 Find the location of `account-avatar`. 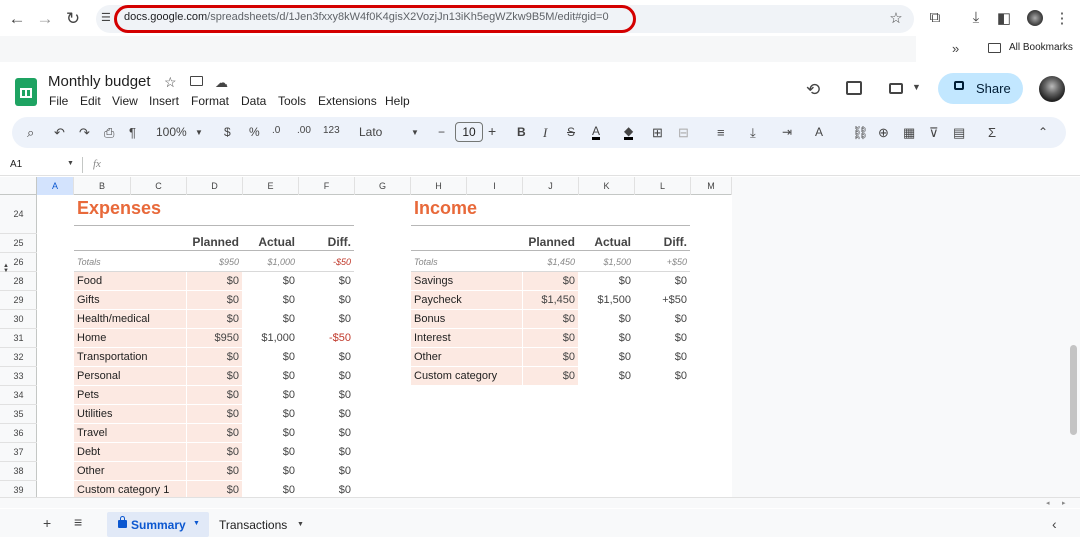

account-avatar is located at coordinates (1052, 89).